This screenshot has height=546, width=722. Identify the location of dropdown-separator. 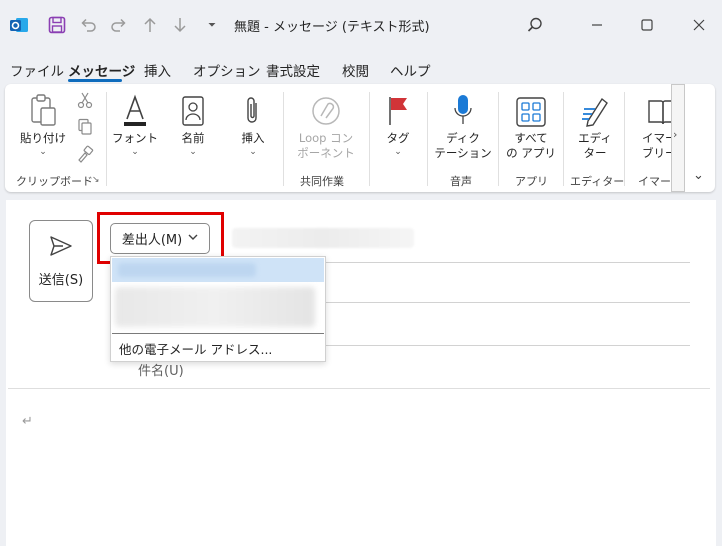
(218, 333).